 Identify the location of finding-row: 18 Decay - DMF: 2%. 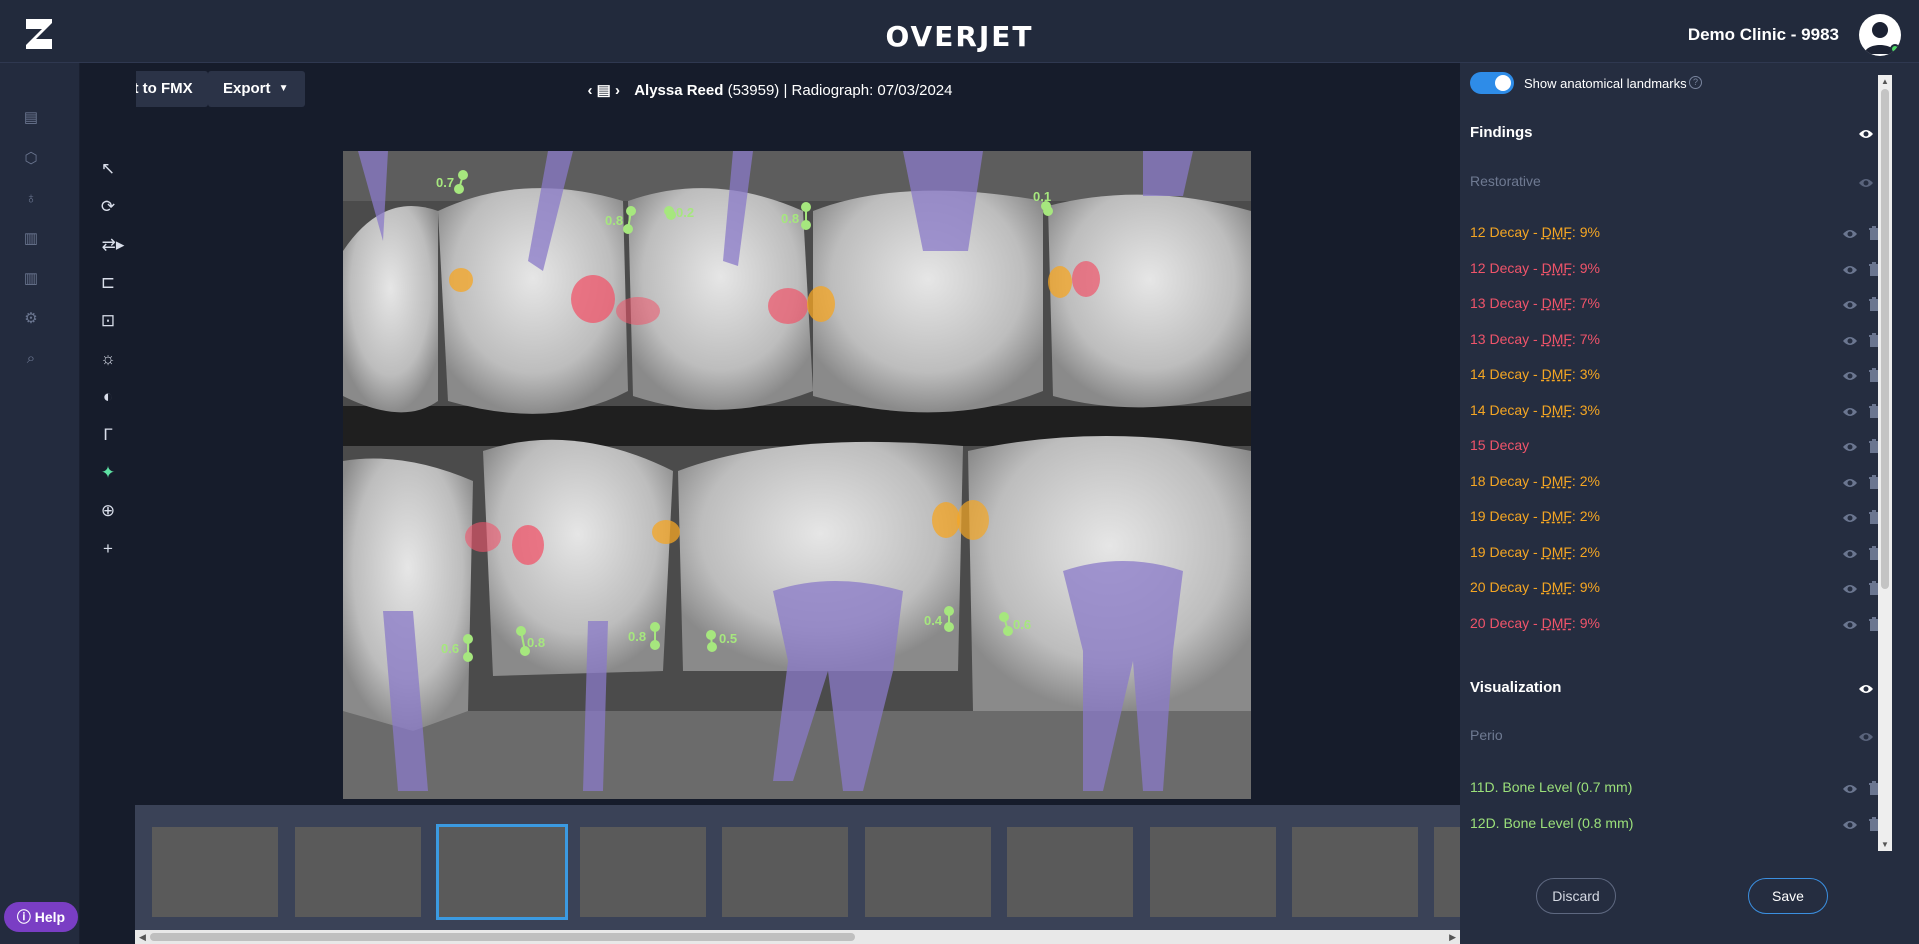
(1675, 483).